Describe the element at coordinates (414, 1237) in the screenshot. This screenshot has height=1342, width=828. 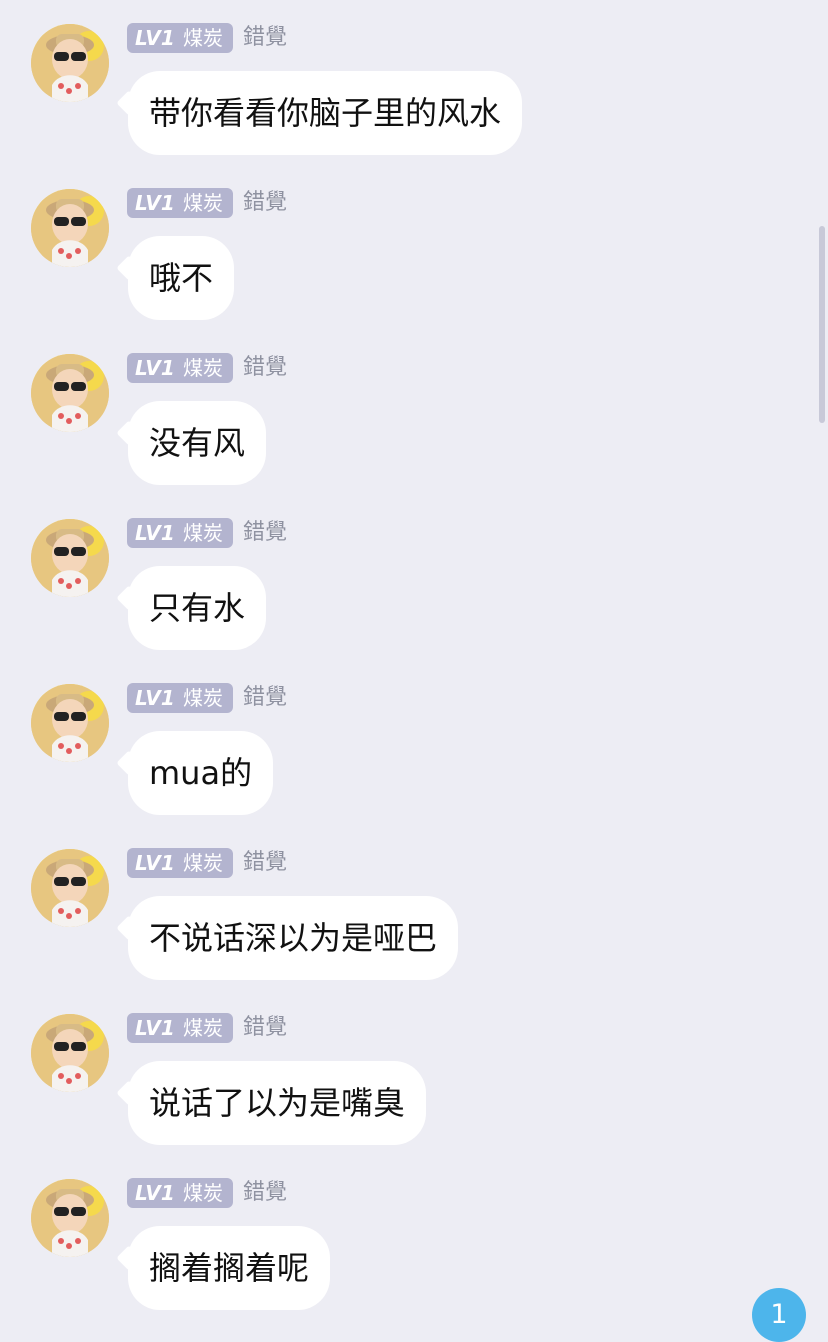
I see `chat-message-8: LV1 煤炭 錯覺 搁着搁着呢` at that location.